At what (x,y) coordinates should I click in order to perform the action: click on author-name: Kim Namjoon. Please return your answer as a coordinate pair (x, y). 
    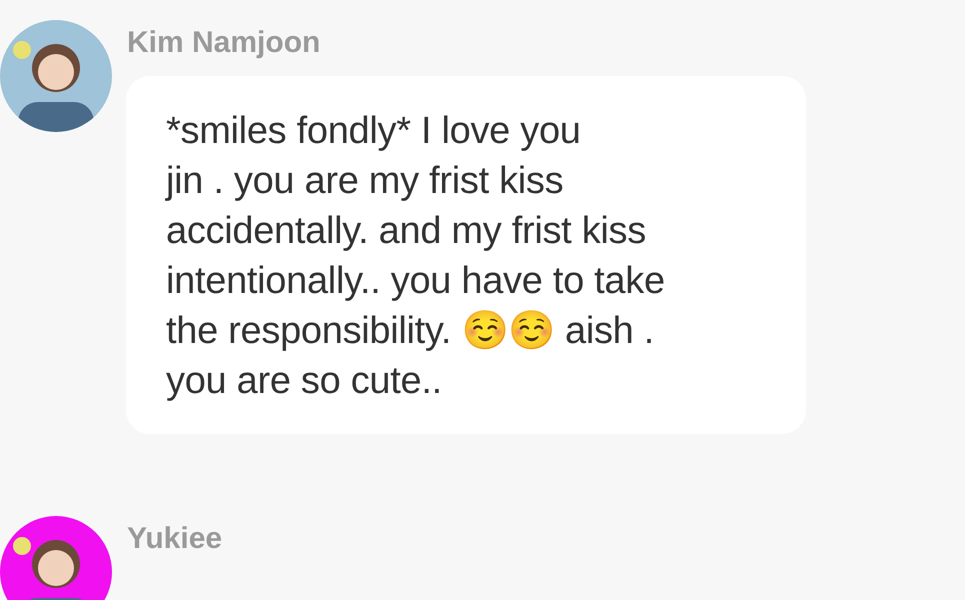
    Looking at the image, I should click on (224, 43).